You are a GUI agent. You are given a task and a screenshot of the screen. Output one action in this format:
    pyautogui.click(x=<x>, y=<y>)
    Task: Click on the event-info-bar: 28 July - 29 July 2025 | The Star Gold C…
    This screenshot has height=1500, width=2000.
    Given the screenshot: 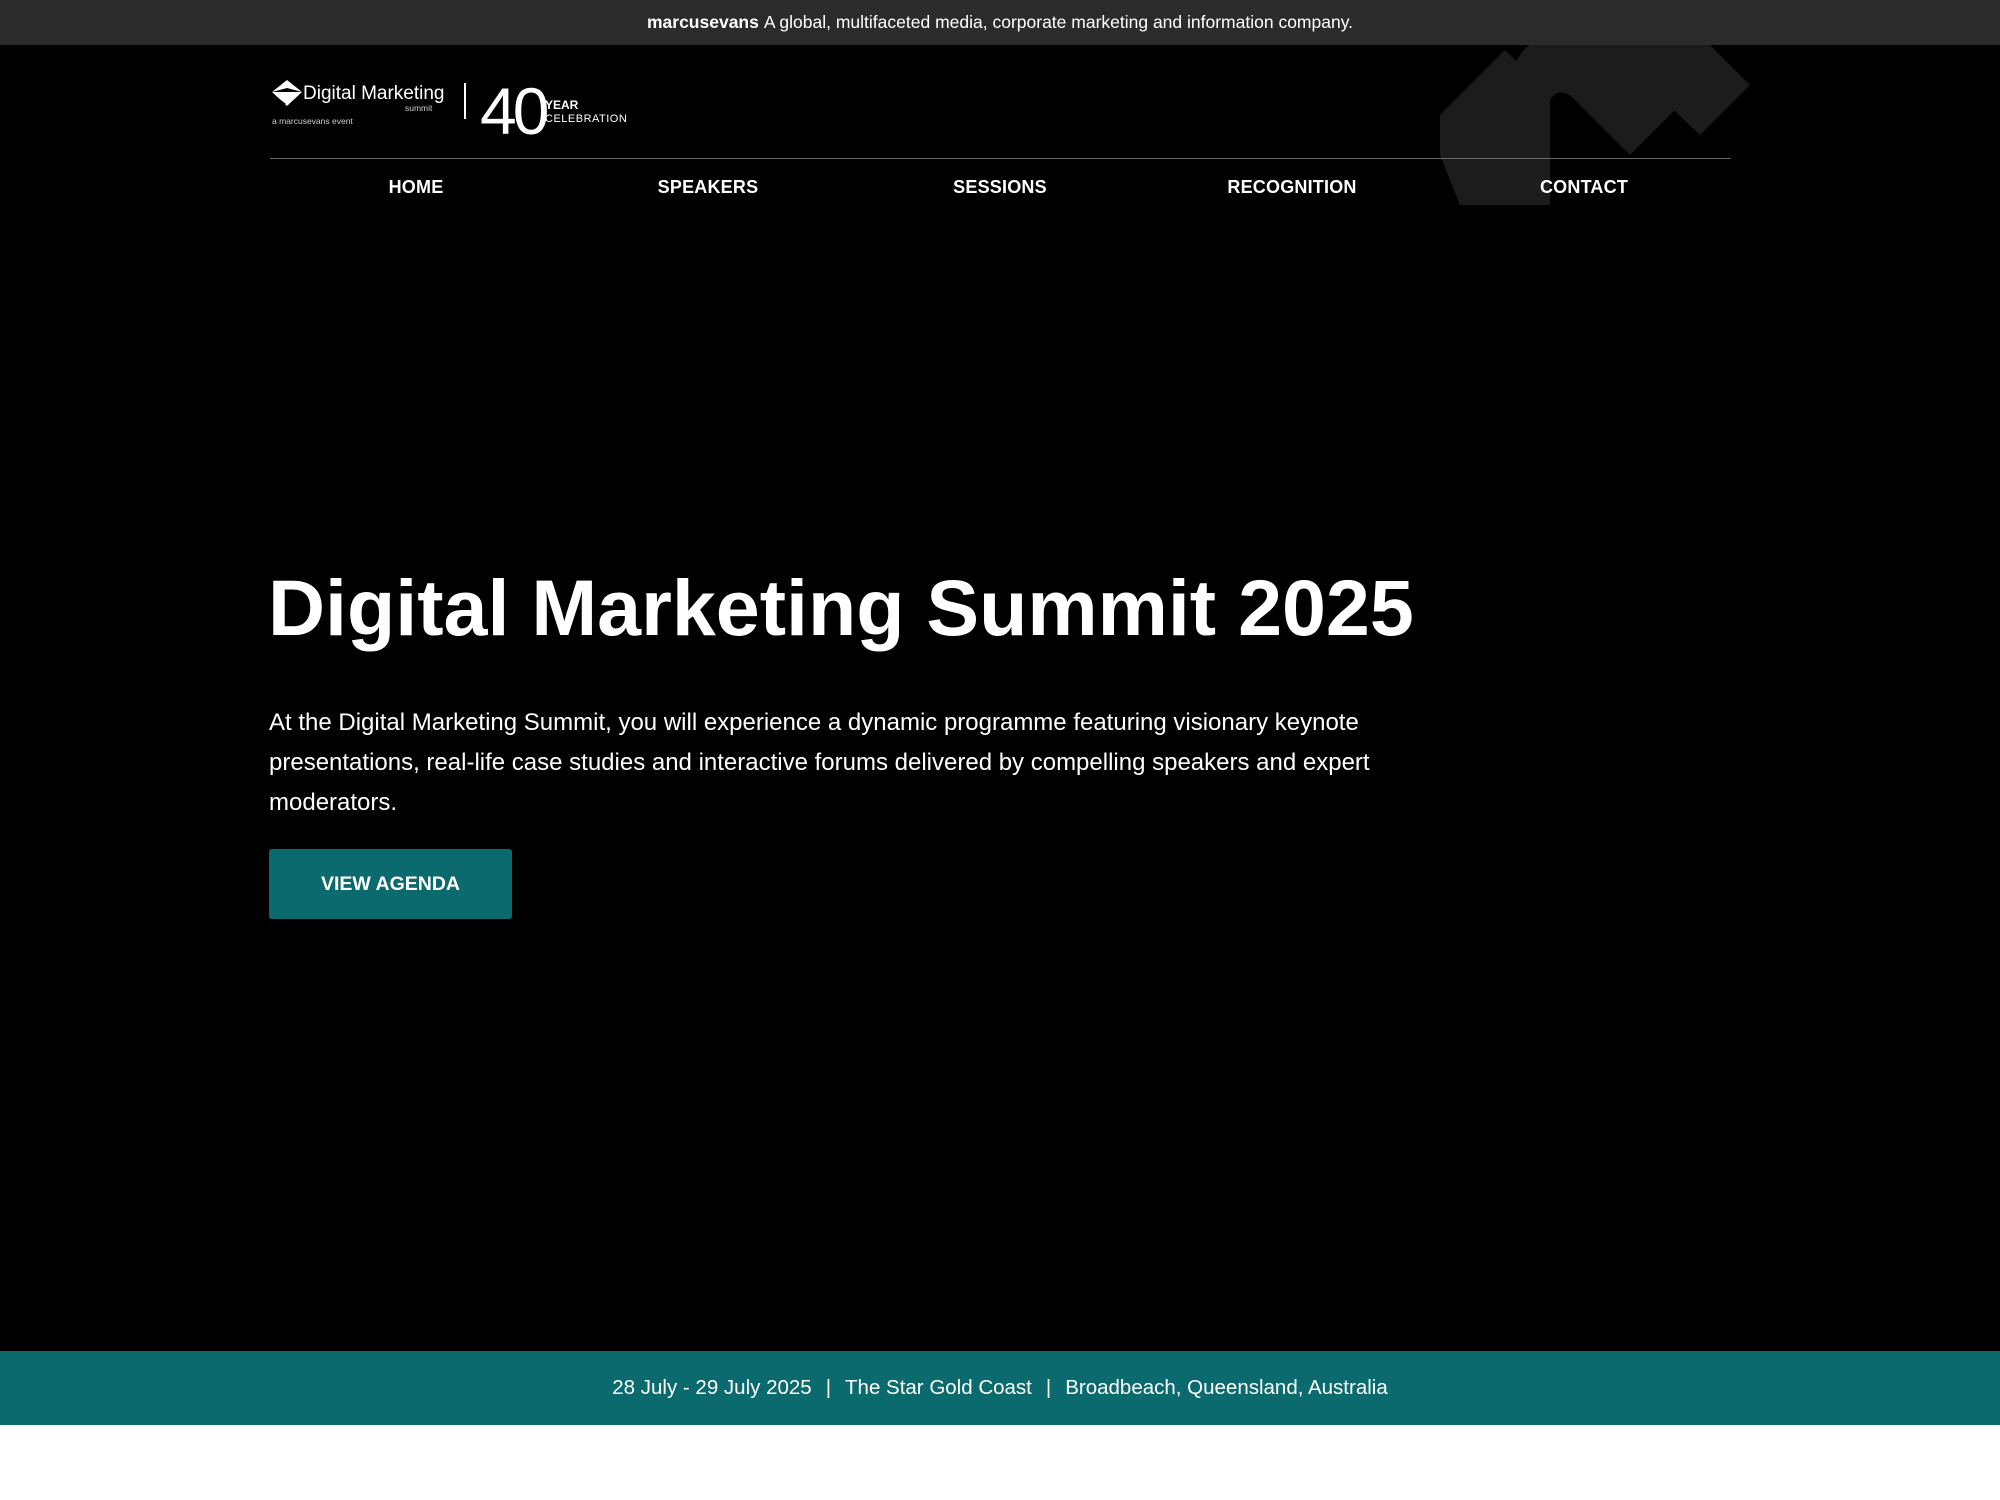 What is the action you would take?
    pyautogui.click(x=1000, y=1388)
    